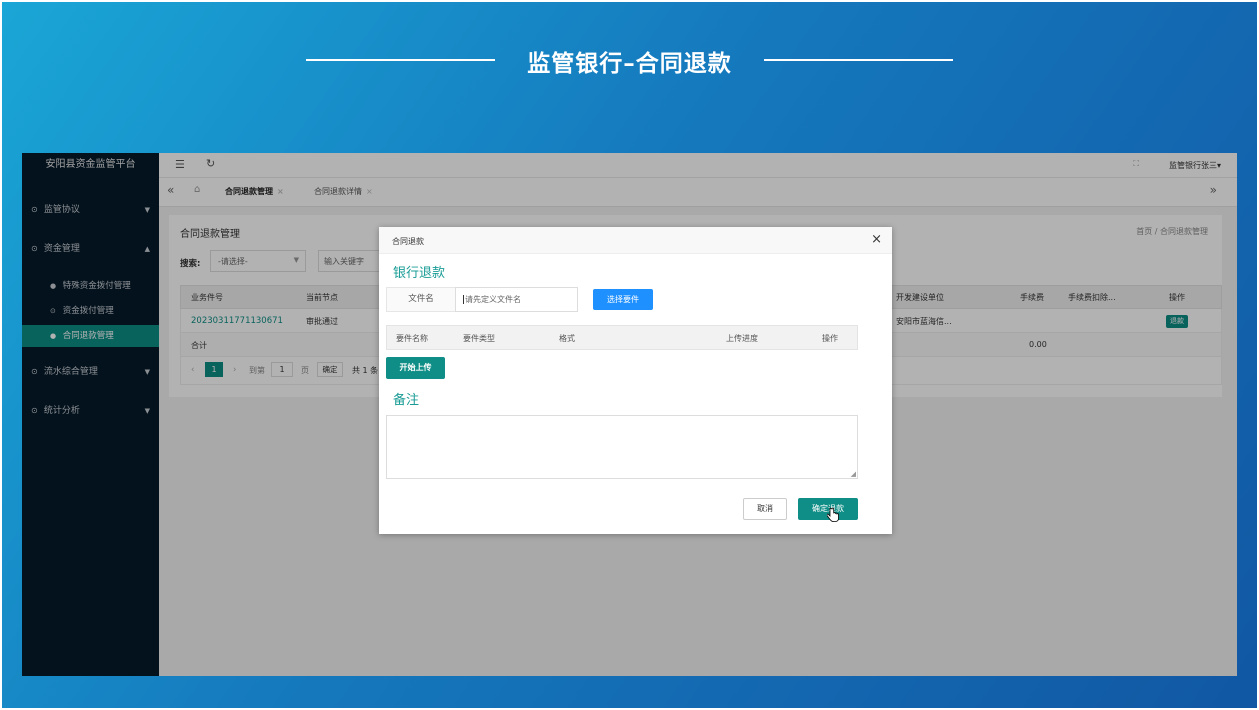  What do you see at coordinates (876, 239) in the screenshot?
I see `close-icon: ×` at bounding box center [876, 239].